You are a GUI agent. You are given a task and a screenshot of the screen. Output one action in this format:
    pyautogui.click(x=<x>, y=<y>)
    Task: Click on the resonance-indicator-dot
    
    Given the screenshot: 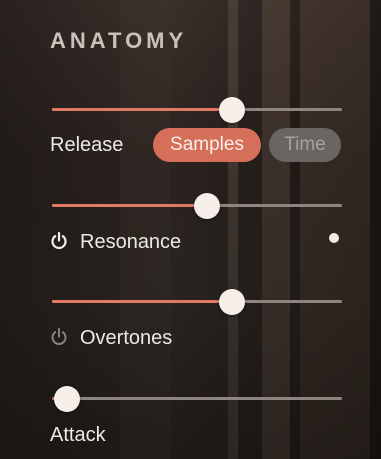 What is the action you would take?
    pyautogui.click(x=334, y=238)
    